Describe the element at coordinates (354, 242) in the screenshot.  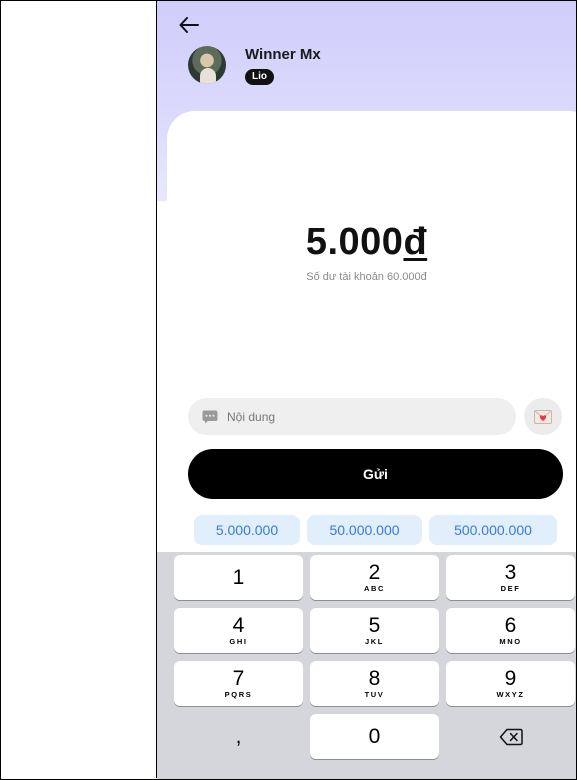
I see `amount-value: 5.000` at that location.